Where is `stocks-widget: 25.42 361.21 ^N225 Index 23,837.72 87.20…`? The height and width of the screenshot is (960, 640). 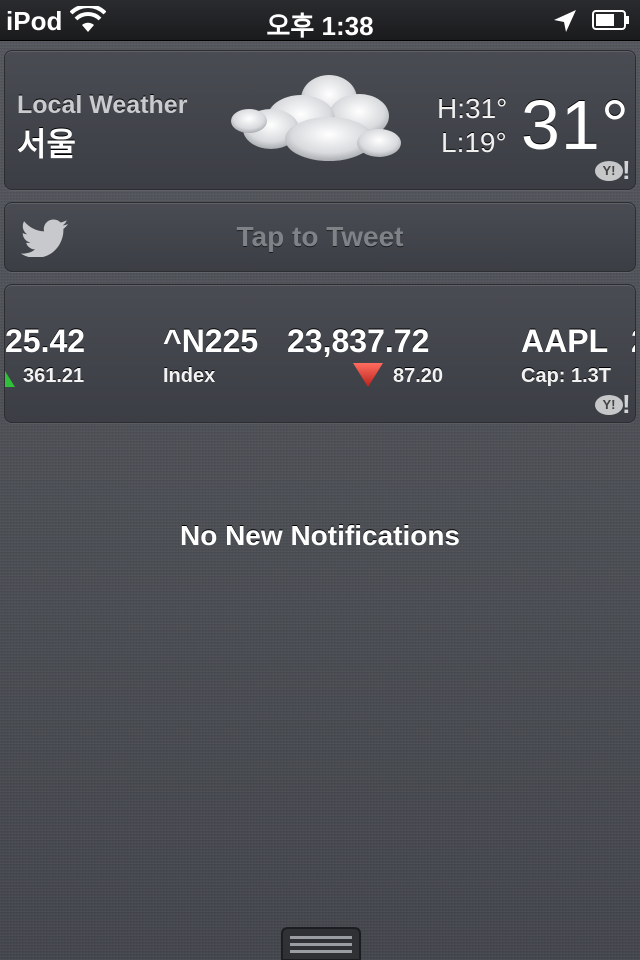
stocks-widget: 25.42 361.21 ^N225 Index 23,837.72 87.20… is located at coordinates (320, 353).